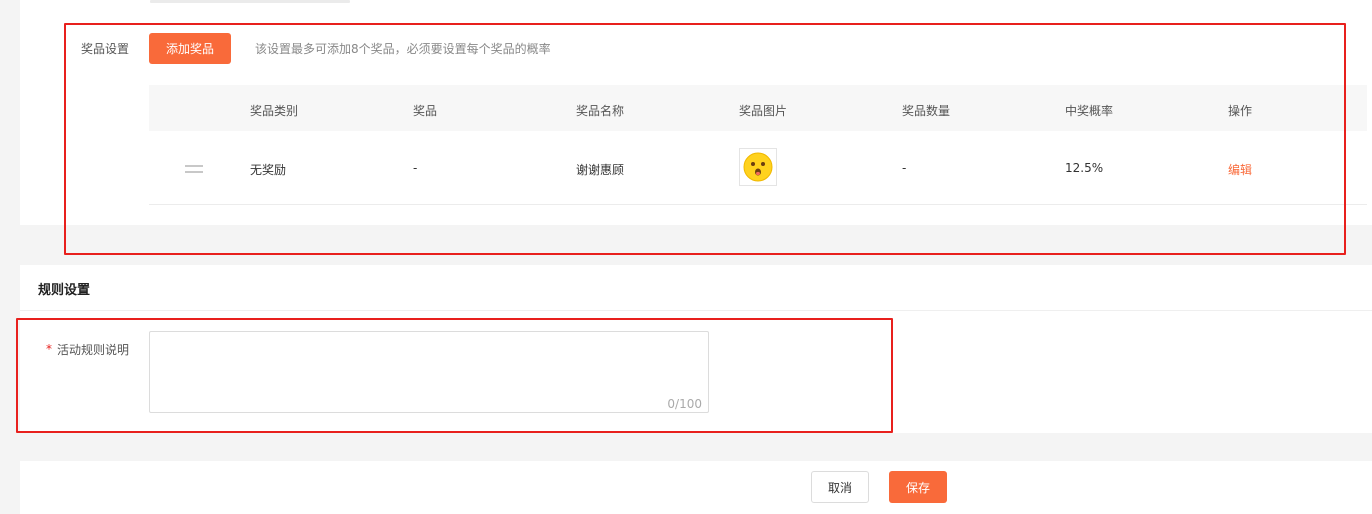  Describe the element at coordinates (918, 487) in the screenshot. I see `save-button: 保存` at that location.